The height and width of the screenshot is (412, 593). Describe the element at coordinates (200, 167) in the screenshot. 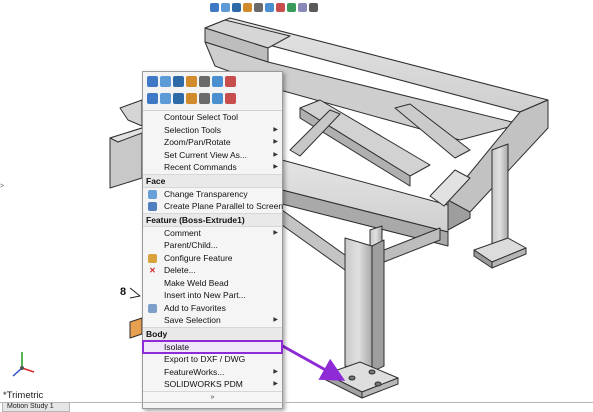

I see `menu-item-label: Recent Commands` at that location.